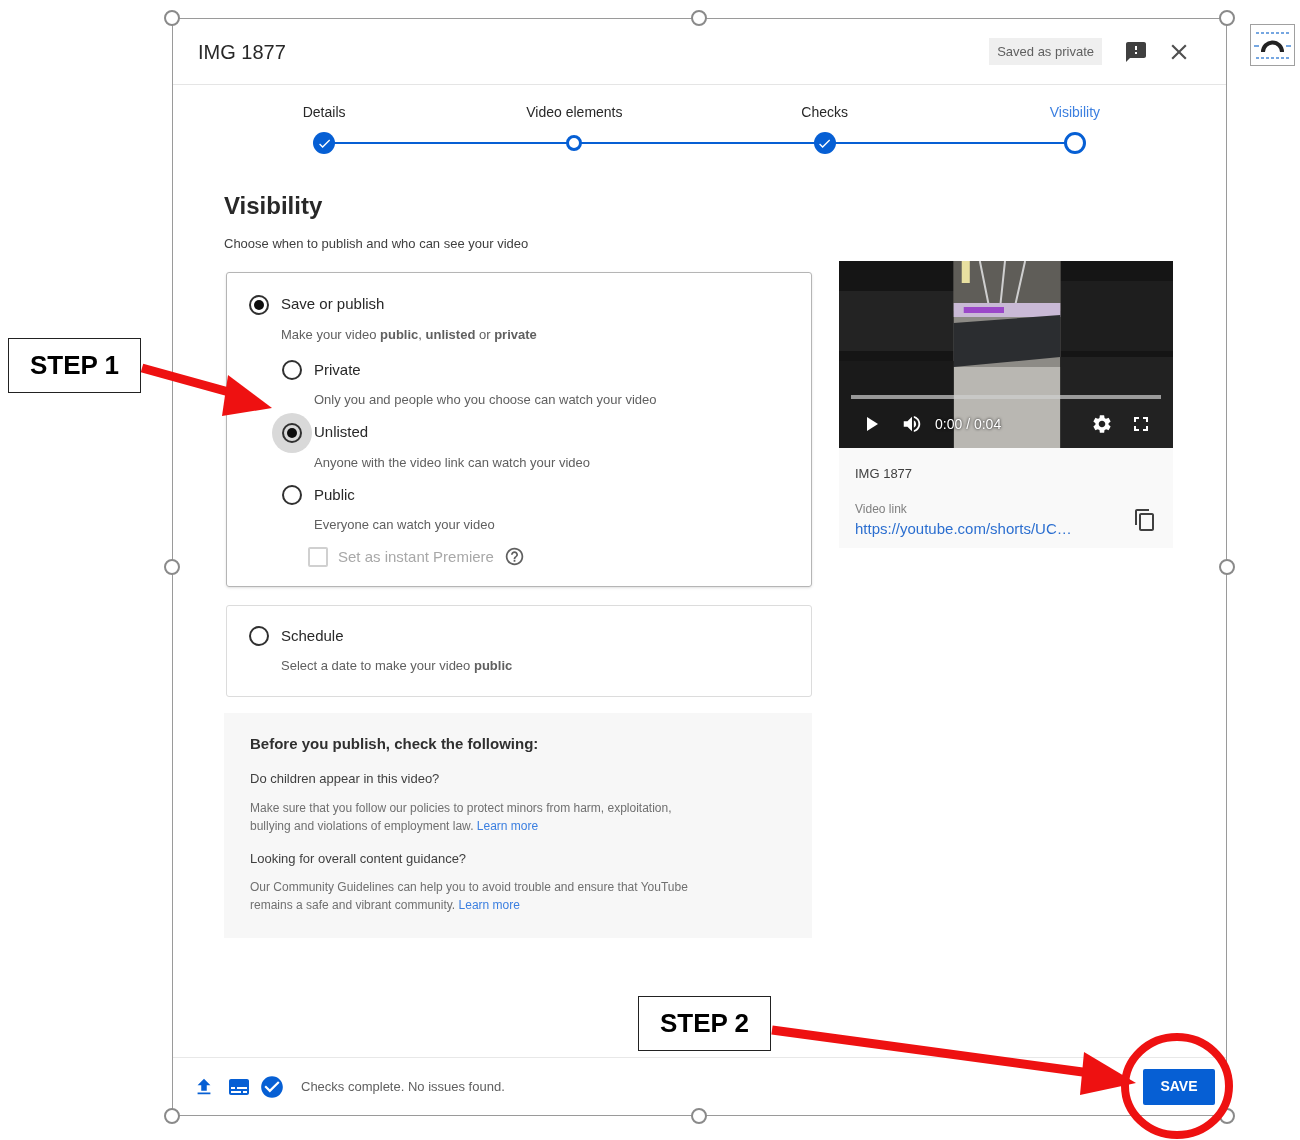 This screenshot has width=1300, height=1140. I want to click on option-description: Only you and people who you choose can watch your video, so click(486, 400).